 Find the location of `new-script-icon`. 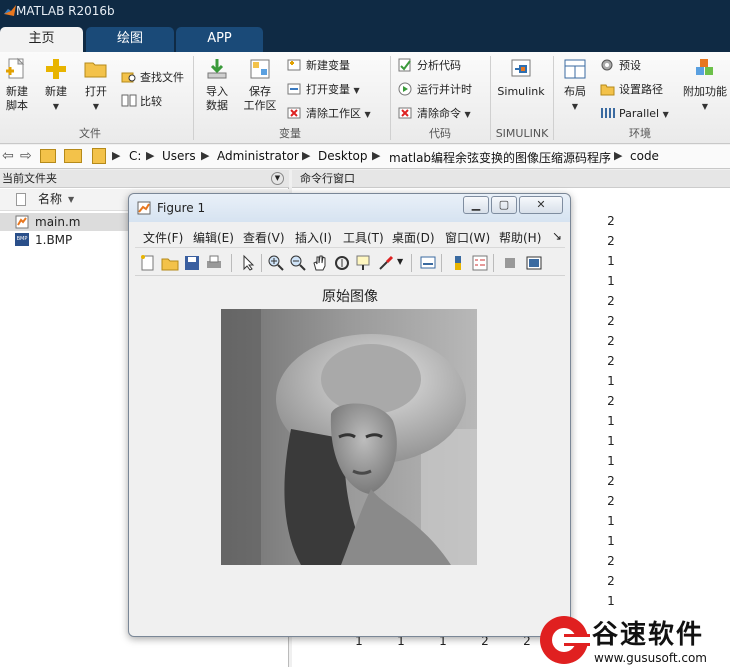

new-script-icon is located at coordinates (17, 69).